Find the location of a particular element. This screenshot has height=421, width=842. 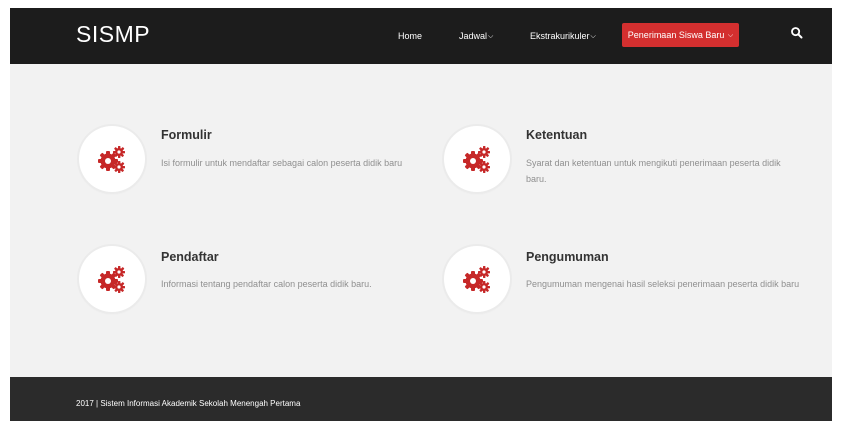

search-icon is located at coordinates (797, 33).